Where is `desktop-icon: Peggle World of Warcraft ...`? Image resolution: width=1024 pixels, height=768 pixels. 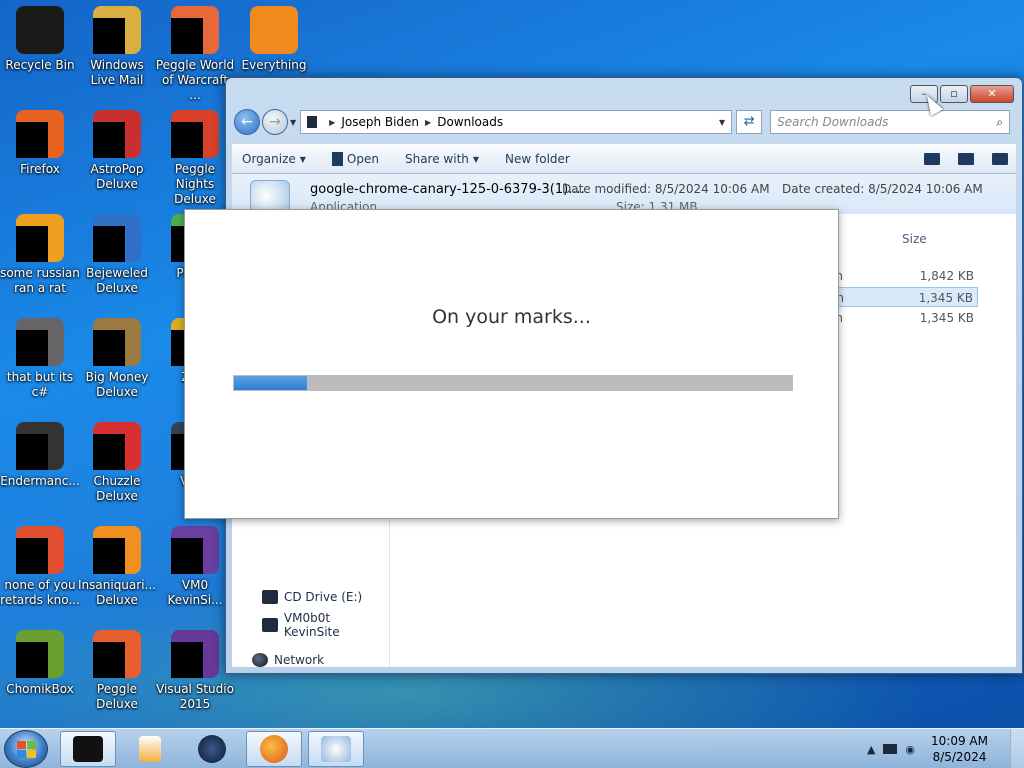
desktop-icon: Peggle World of Warcraft ... is located at coordinates (195, 54).